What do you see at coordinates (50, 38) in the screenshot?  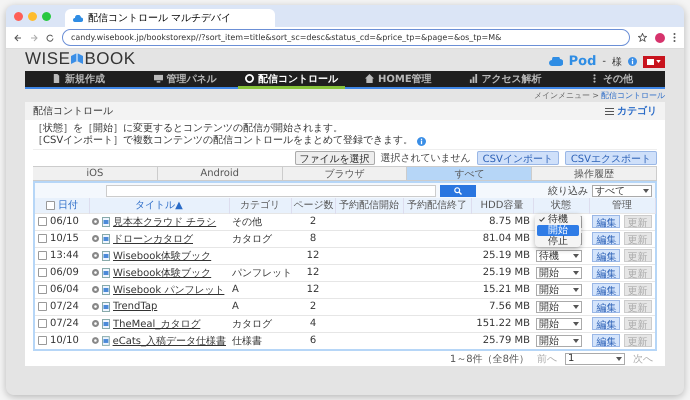 I see `reload-icon` at bounding box center [50, 38].